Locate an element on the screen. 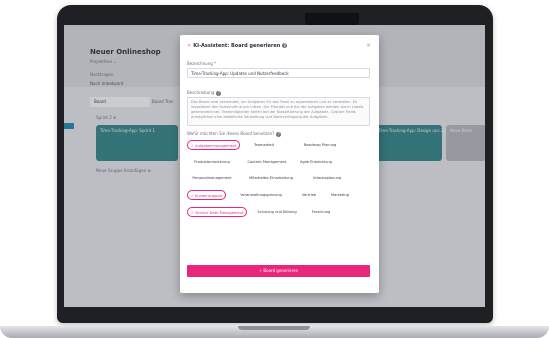 This screenshot has width=549, height=338. close-icon: × is located at coordinates (368, 45).